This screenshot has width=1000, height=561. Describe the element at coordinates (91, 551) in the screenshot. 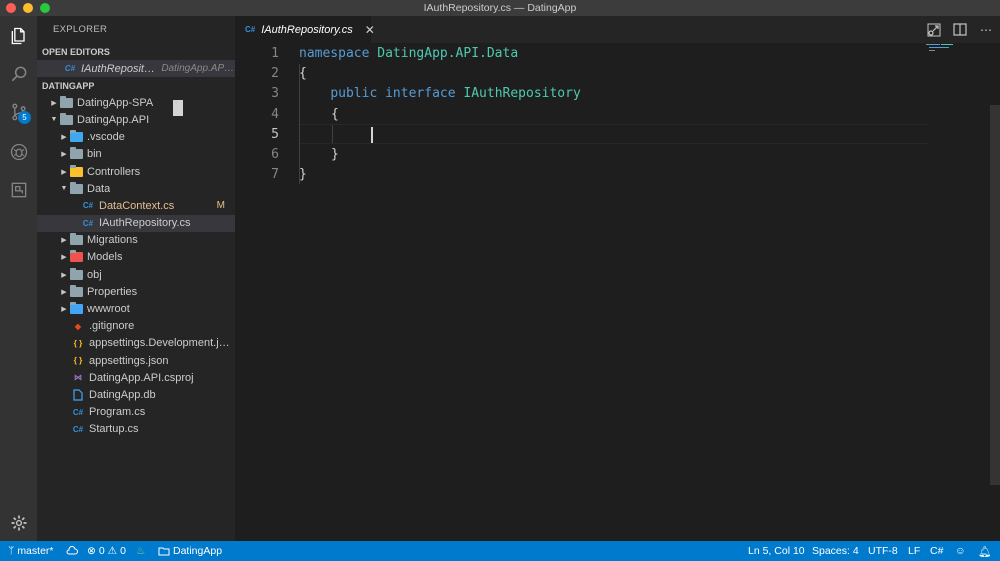

I see `error-icon: ⊗` at that location.